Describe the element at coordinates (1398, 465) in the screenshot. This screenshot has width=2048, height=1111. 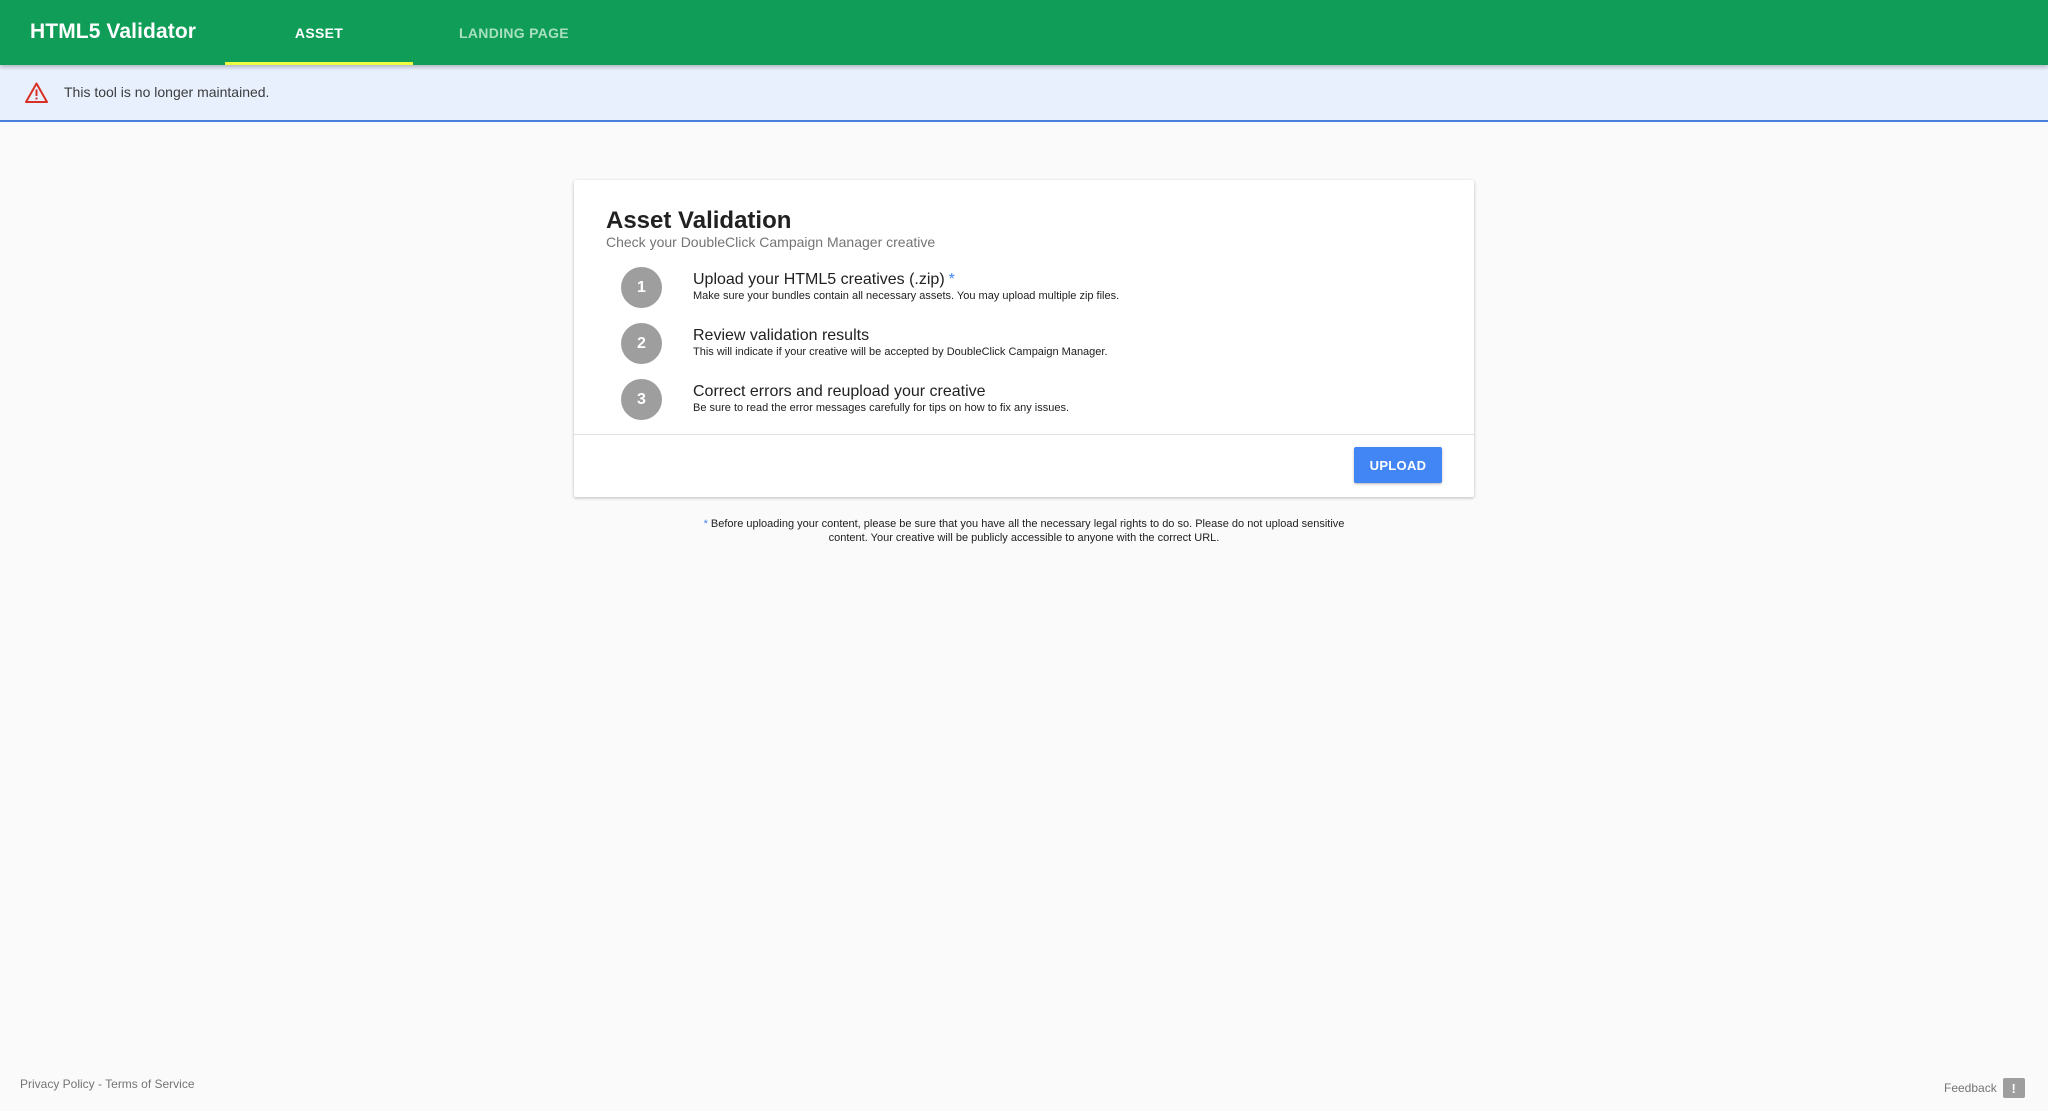
I see `upload-button: UPLOAD` at that location.